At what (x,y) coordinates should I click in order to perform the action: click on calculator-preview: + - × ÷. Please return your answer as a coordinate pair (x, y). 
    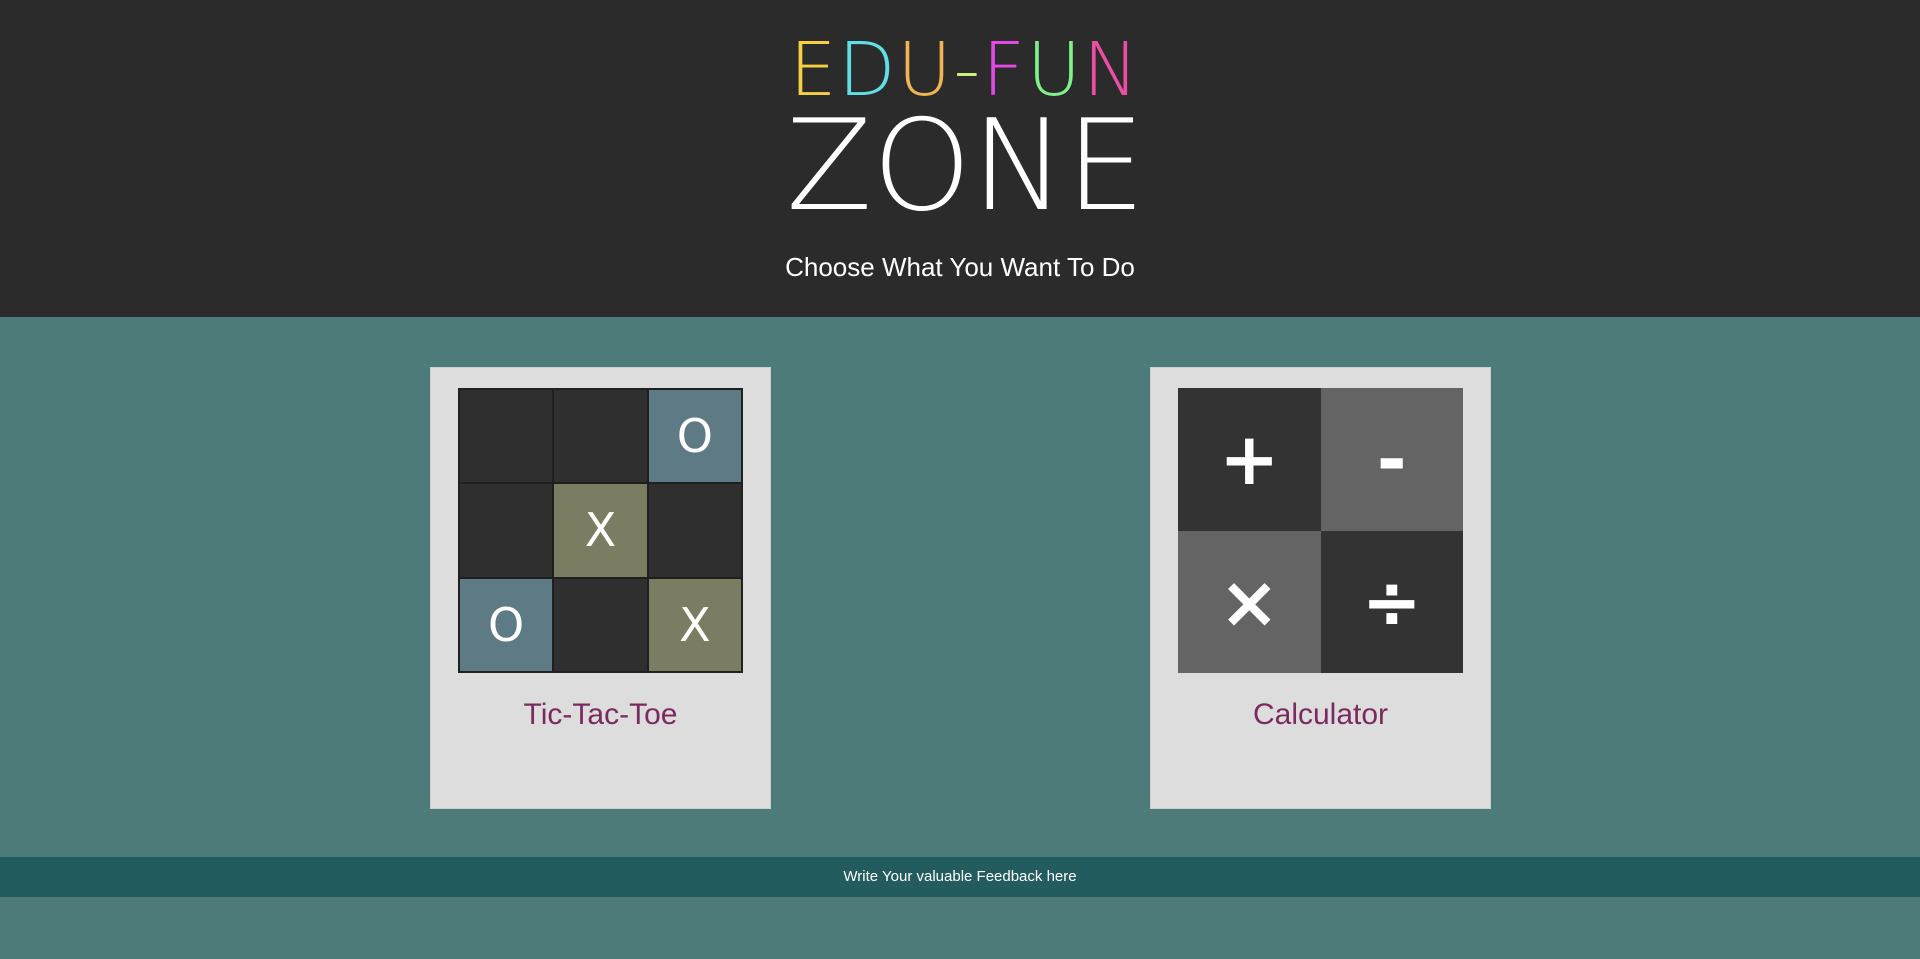
    Looking at the image, I should click on (1320, 530).